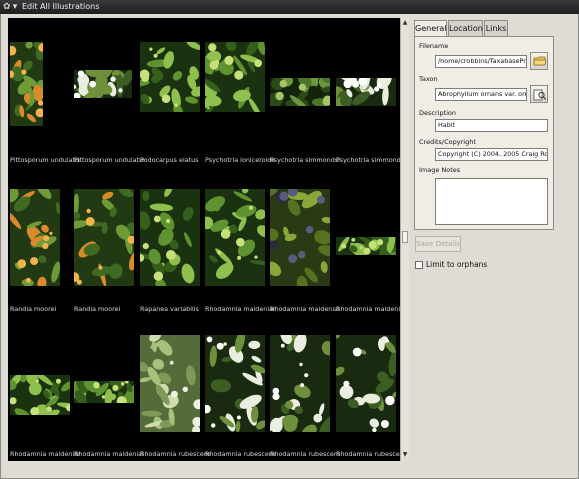 This screenshot has width=579, height=479. Describe the element at coordinates (438, 244) in the screenshot. I see `save-details-button: Save Details` at that location.